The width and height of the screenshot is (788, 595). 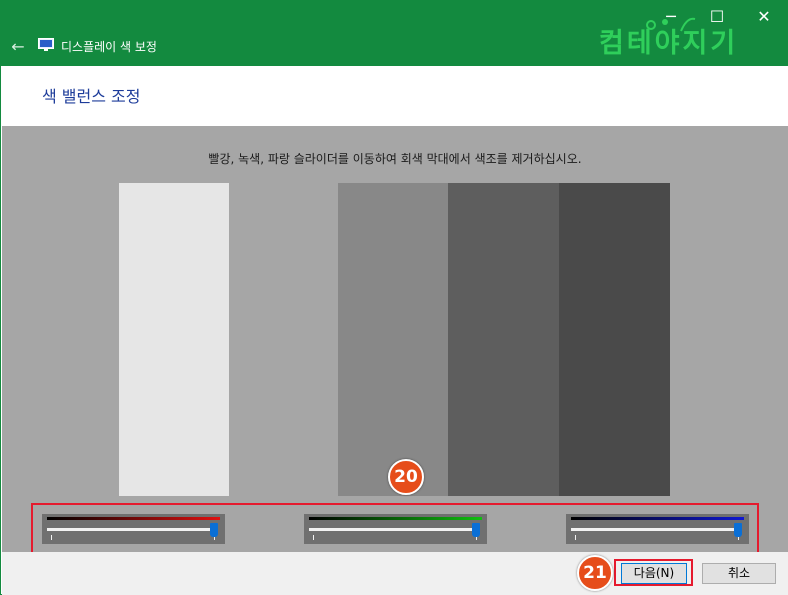 What do you see at coordinates (109, 47) in the screenshot?
I see `window-title: 디스플레이 색 보정` at bounding box center [109, 47].